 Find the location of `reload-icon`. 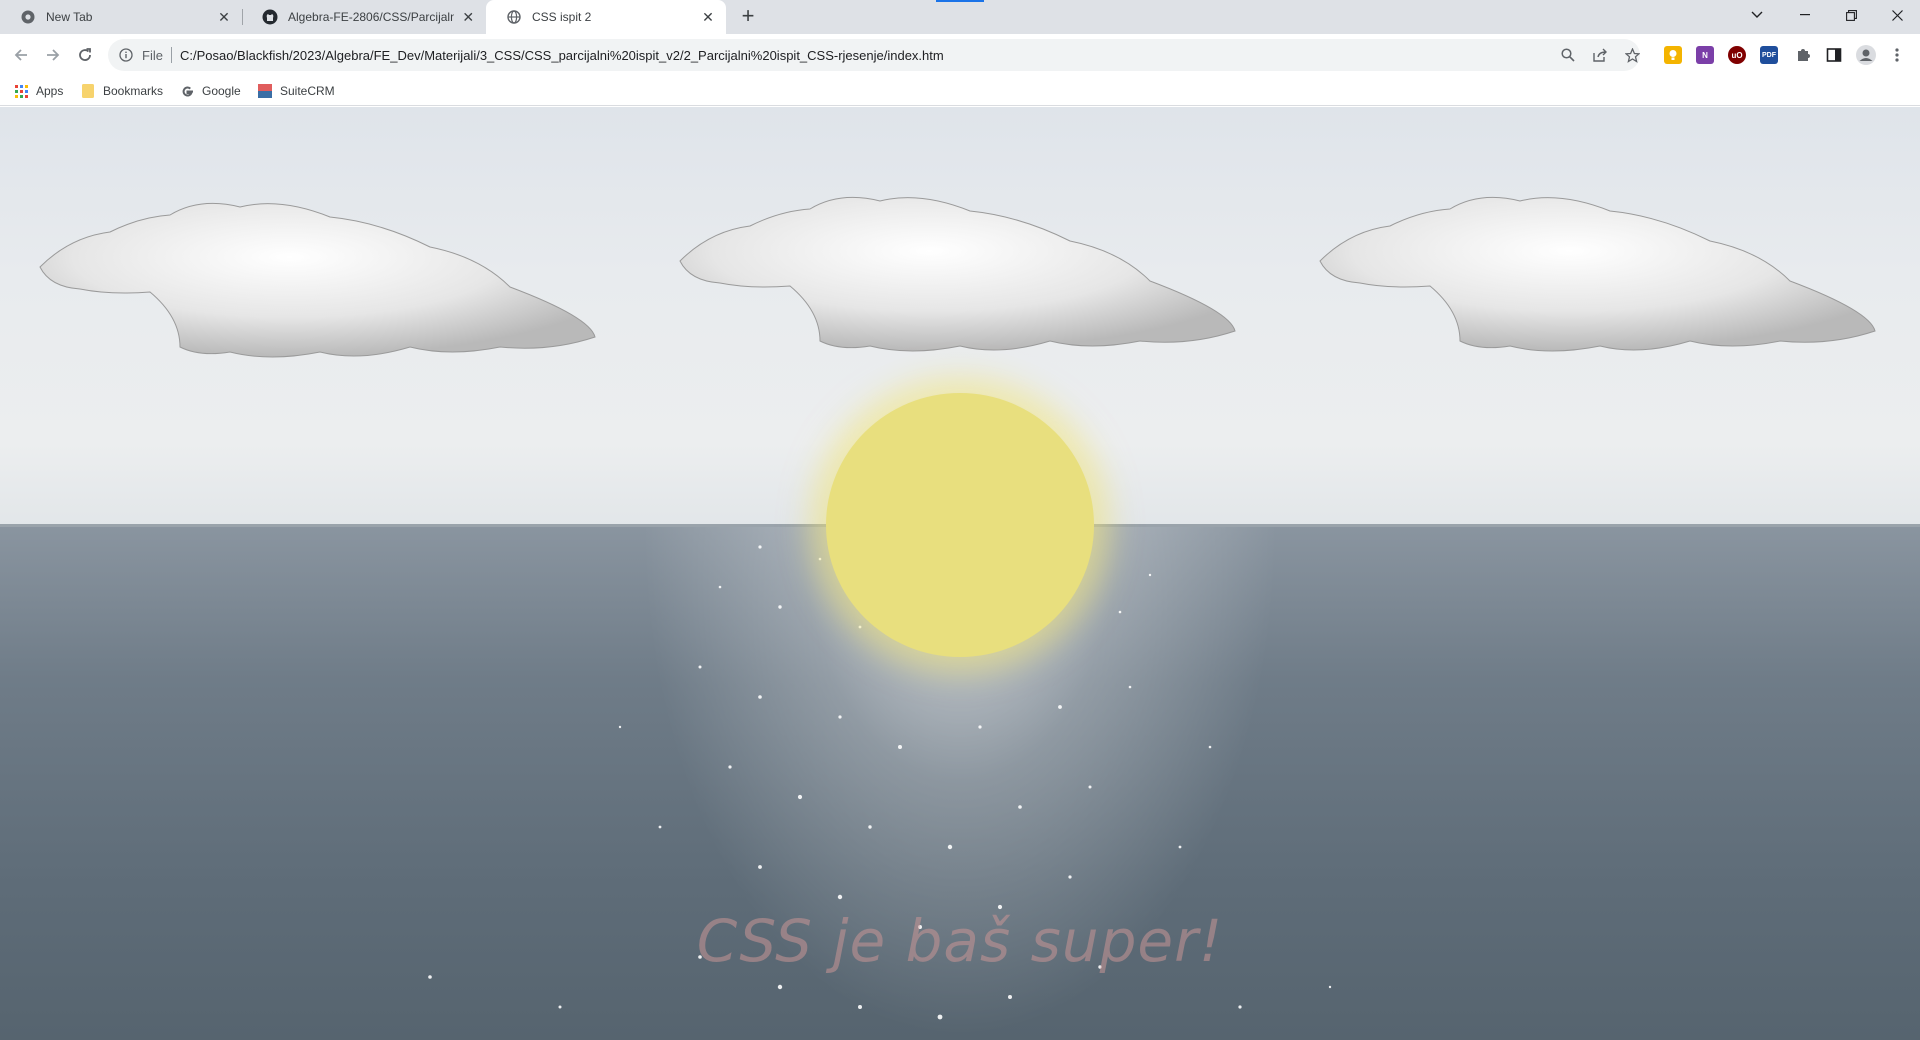

reload-icon is located at coordinates (85, 55).